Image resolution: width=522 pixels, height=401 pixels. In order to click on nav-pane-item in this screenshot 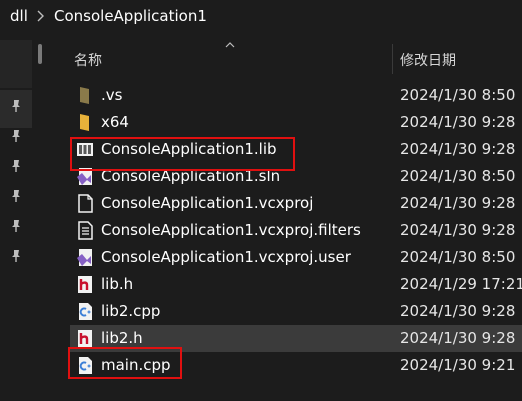, I will do `click(16, 64)`.